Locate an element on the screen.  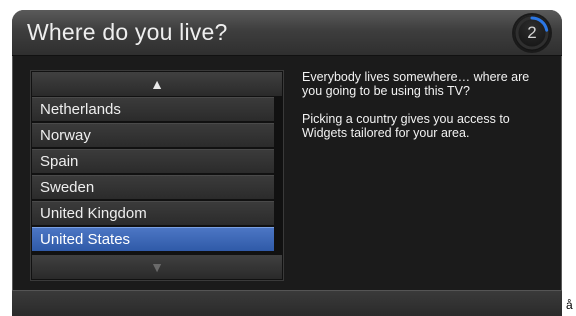
country-item-united-states: United States is located at coordinates (153, 239).